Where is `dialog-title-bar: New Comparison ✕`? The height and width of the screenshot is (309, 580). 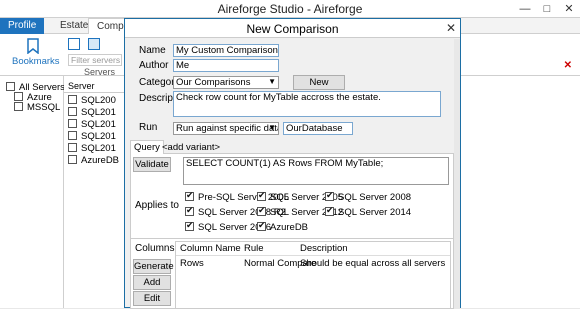
dialog-title-bar: New Comparison ✕ is located at coordinates (292, 28).